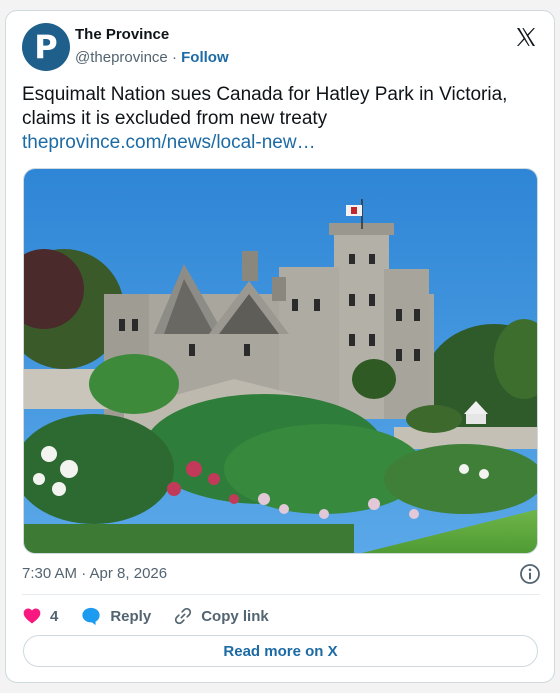 Image resolution: width=560 pixels, height=693 pixels. Describe the element at coordinates (121, 57) in the screenshot. I see `account-handle: @theprovince` at that location.